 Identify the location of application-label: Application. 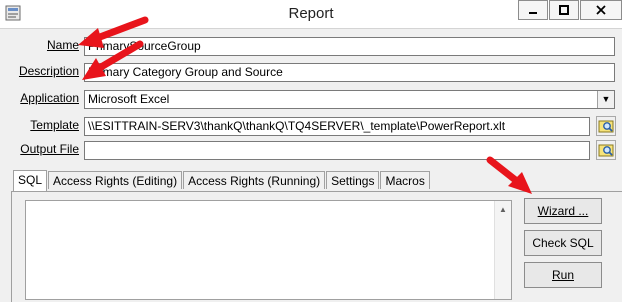
(49, 98).